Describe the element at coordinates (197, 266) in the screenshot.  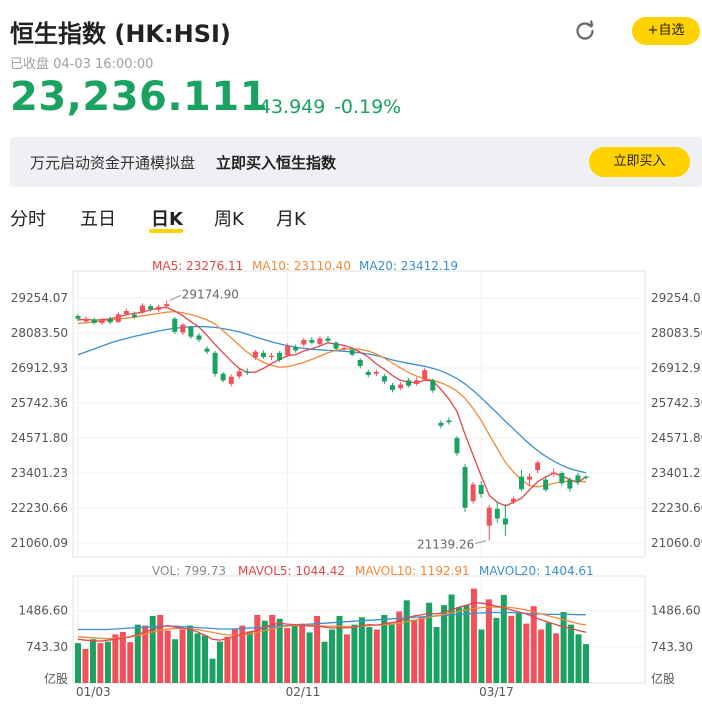
I see `price-legend-item: MA5: 23276.11` at that location.